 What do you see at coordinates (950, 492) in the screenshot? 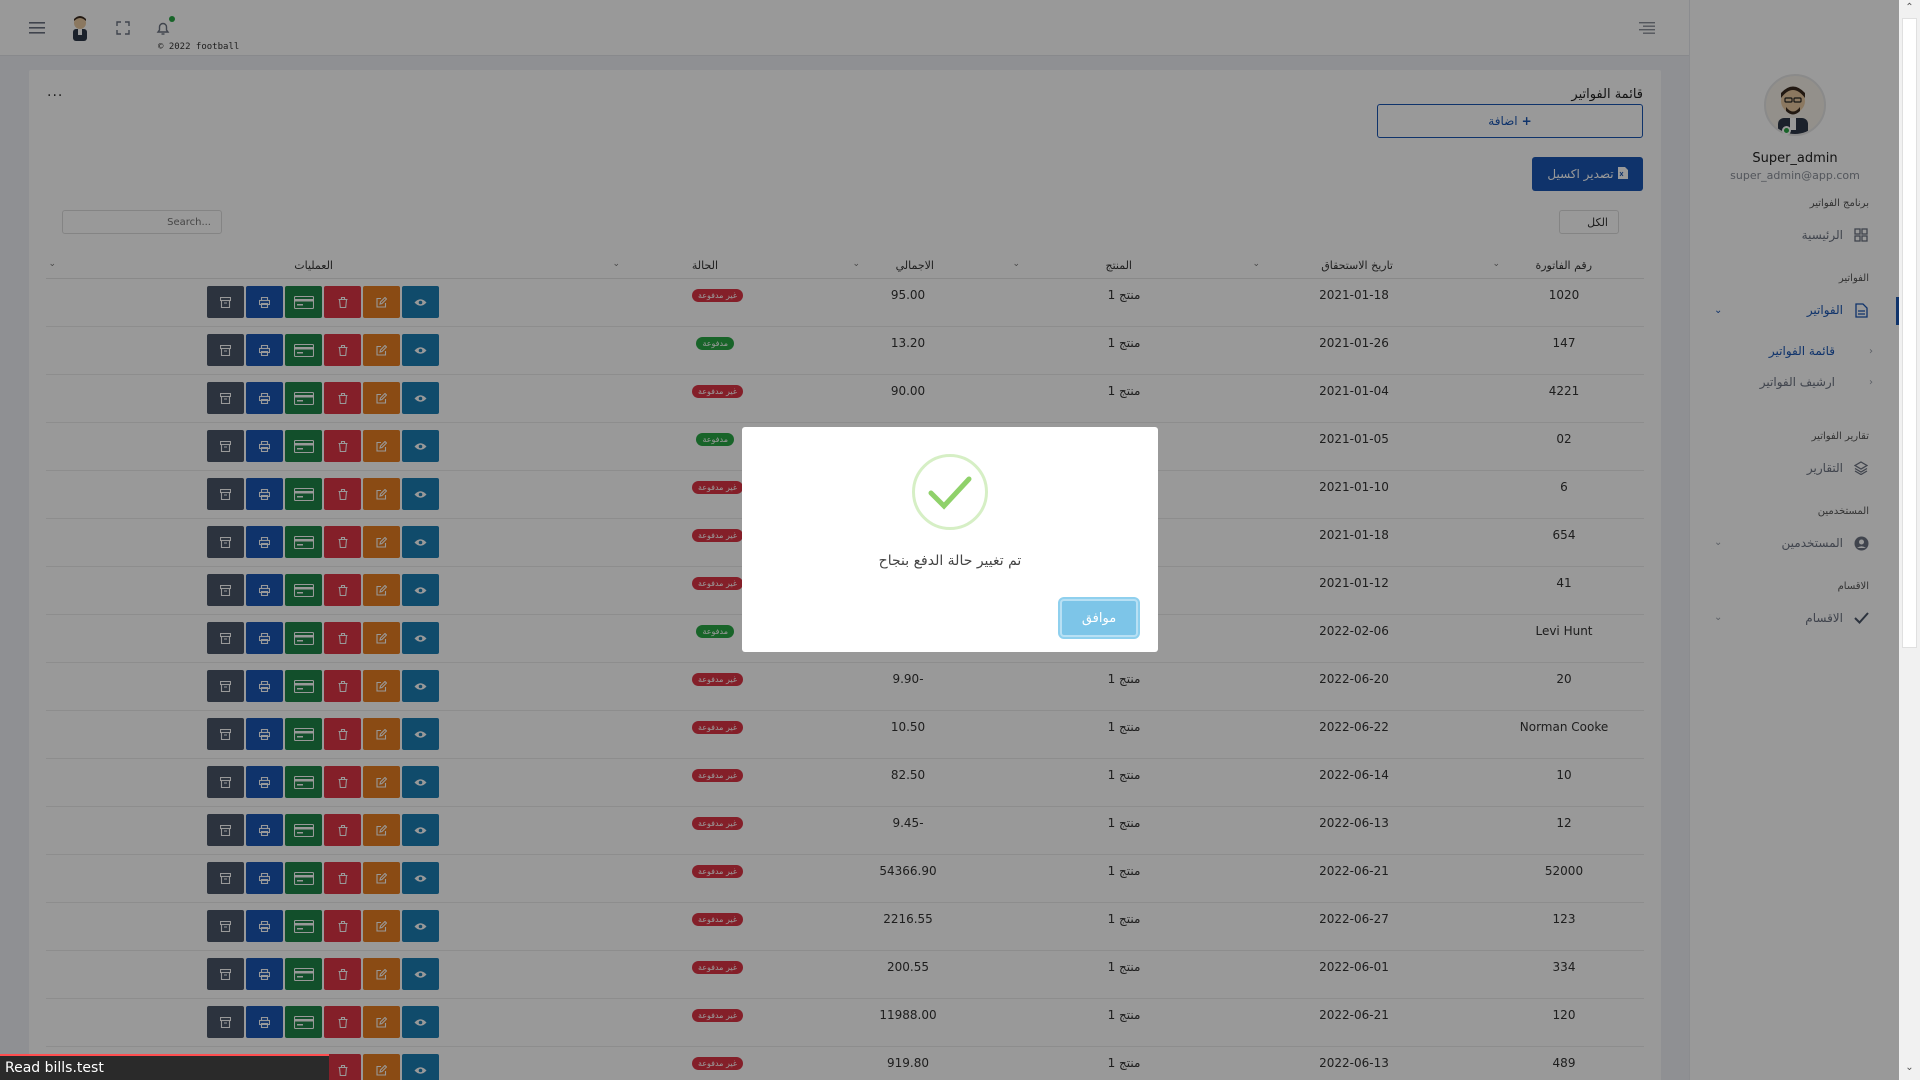
I see `success-check-icon` at bounding box center [950, 492].